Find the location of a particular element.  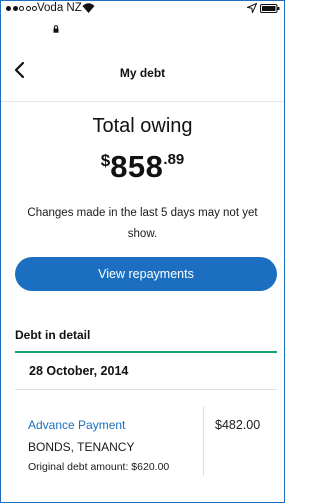

total-owing-amount: $858.89 is located at coordinates (142, 167).